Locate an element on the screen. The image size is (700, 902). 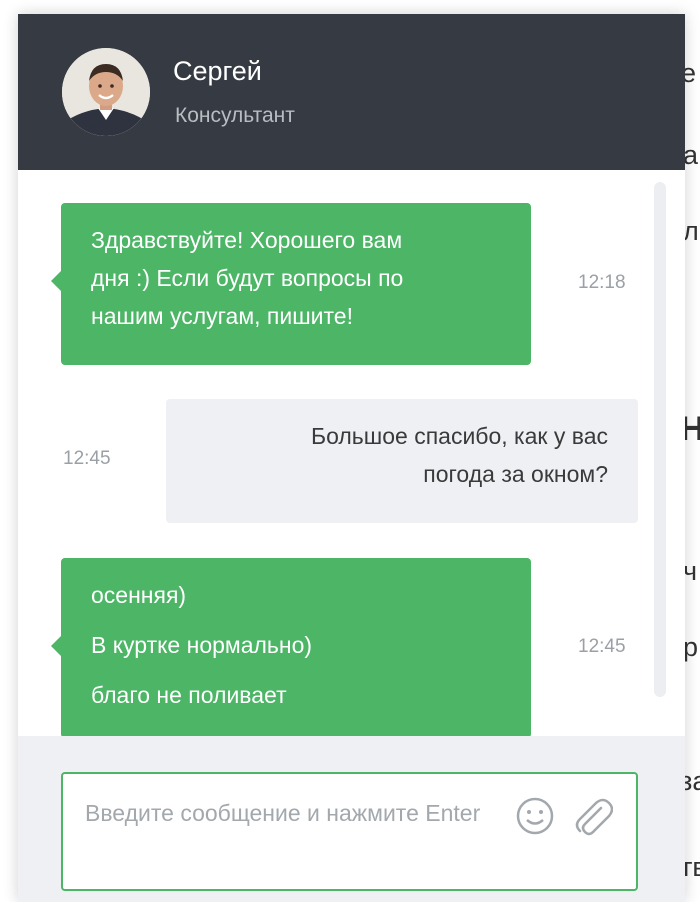
consultant-name: Сергей is located at coordinates (217, 71).